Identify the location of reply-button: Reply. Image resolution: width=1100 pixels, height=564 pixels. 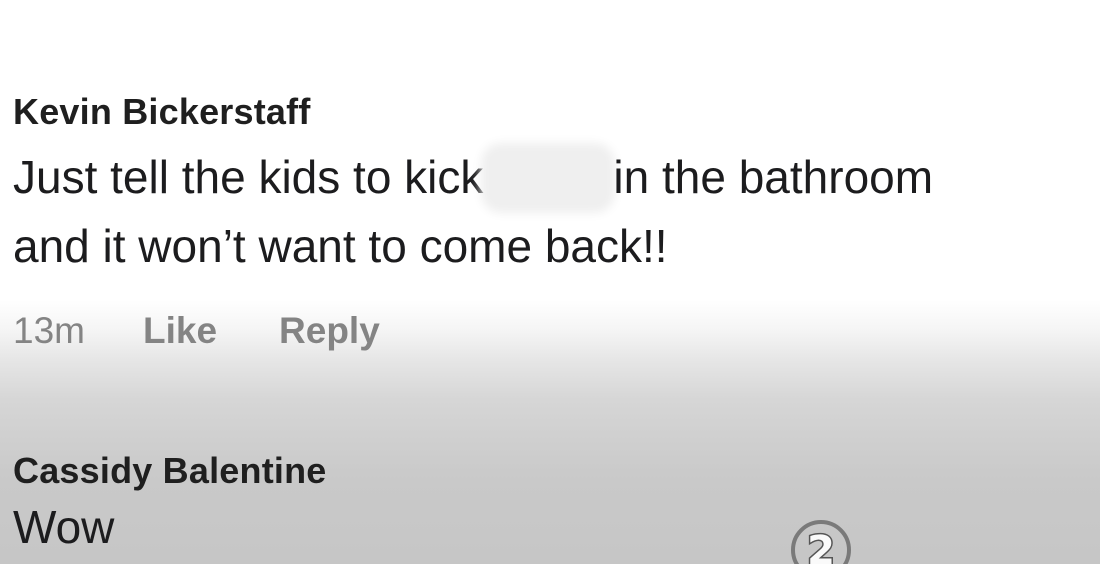
(329, 331).